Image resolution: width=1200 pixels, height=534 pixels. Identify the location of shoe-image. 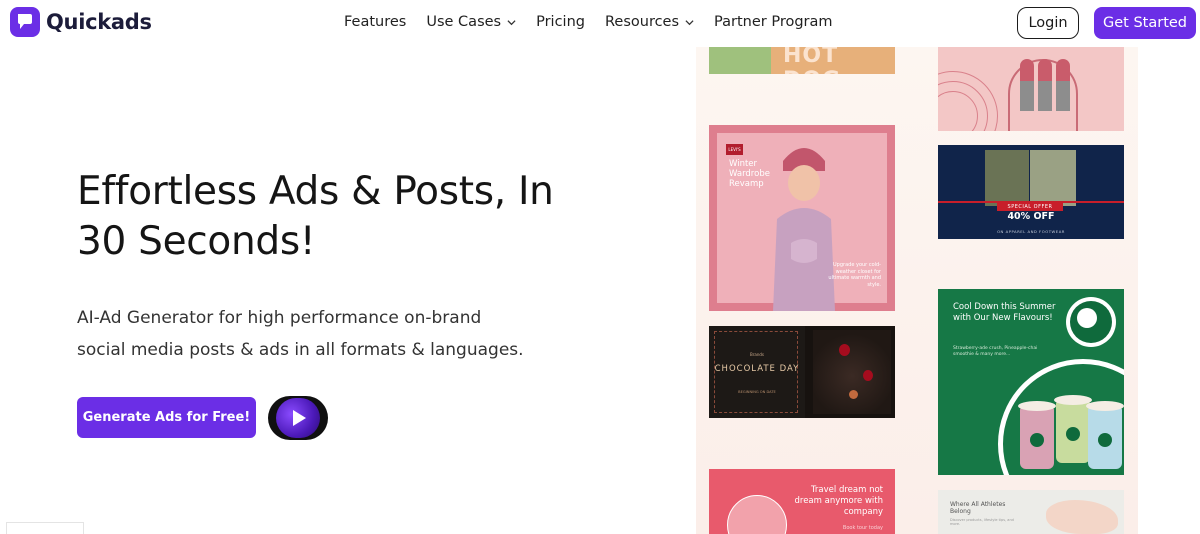
(1082, 517).